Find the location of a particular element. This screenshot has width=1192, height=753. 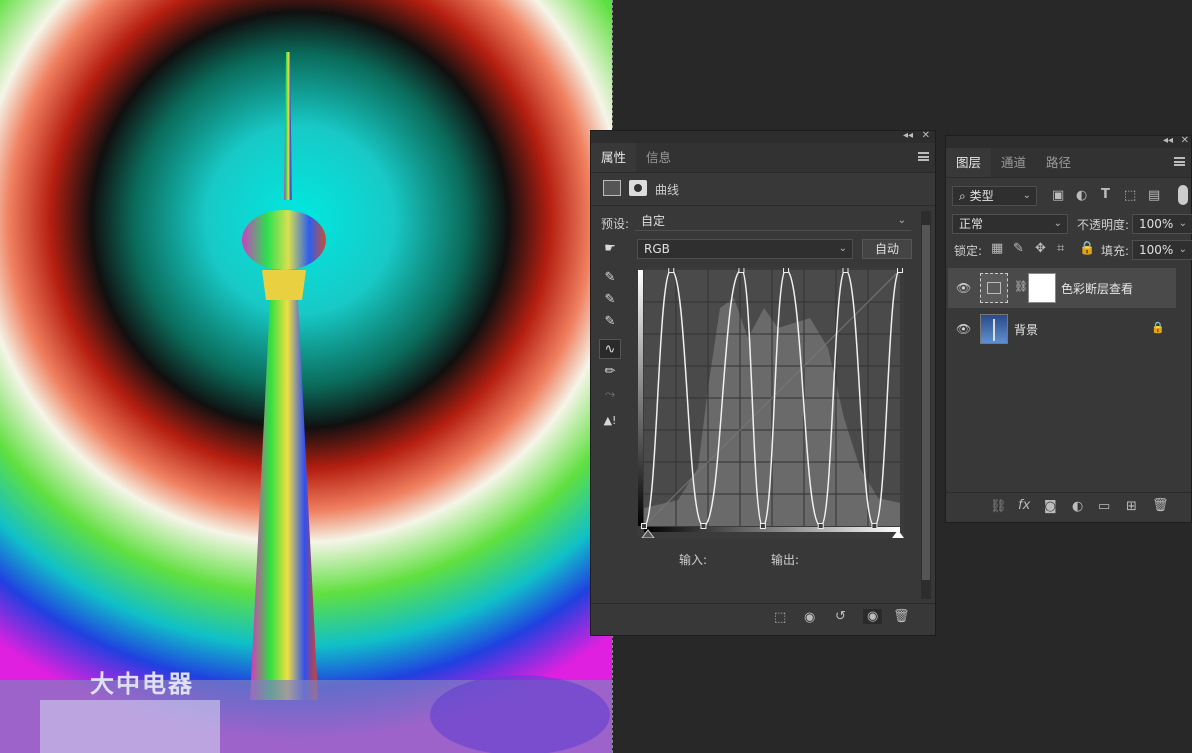

tab-properties: 属性 is located at coordinates (614, 157).